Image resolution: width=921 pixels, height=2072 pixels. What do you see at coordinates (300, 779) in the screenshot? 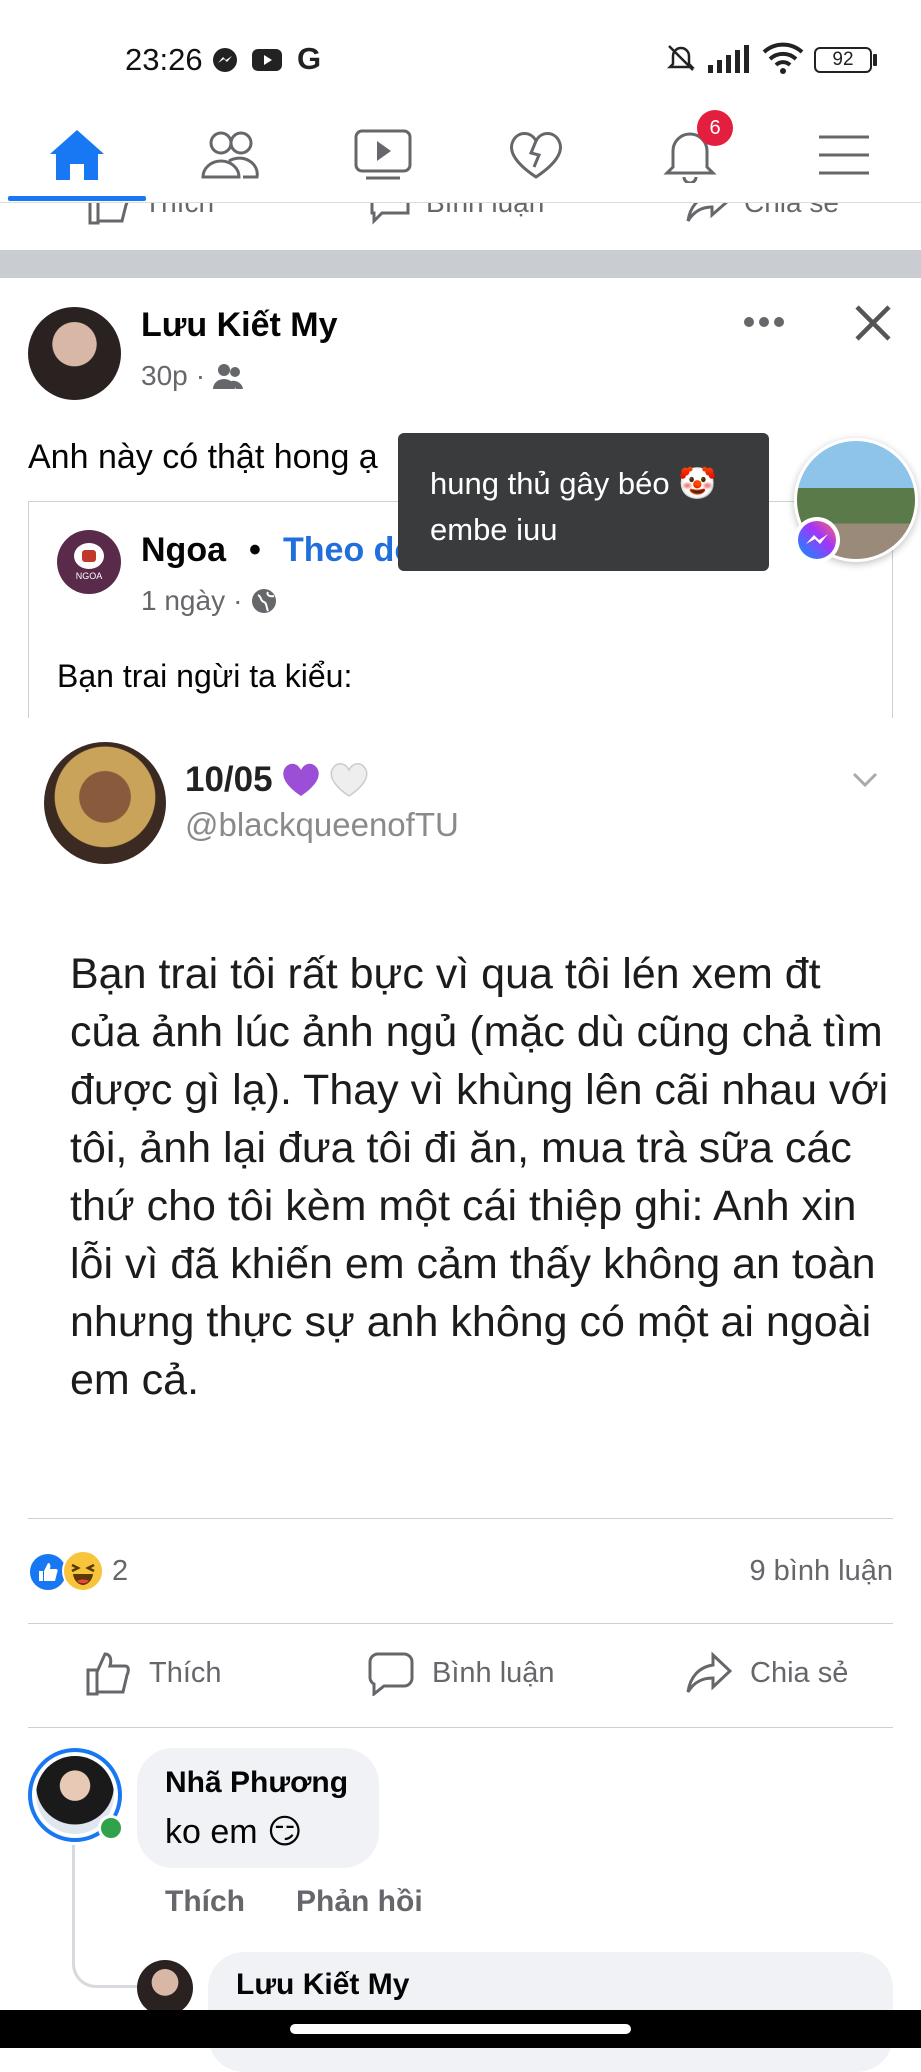
I see `purple-heart-icon` at bounding box center [300, 779].